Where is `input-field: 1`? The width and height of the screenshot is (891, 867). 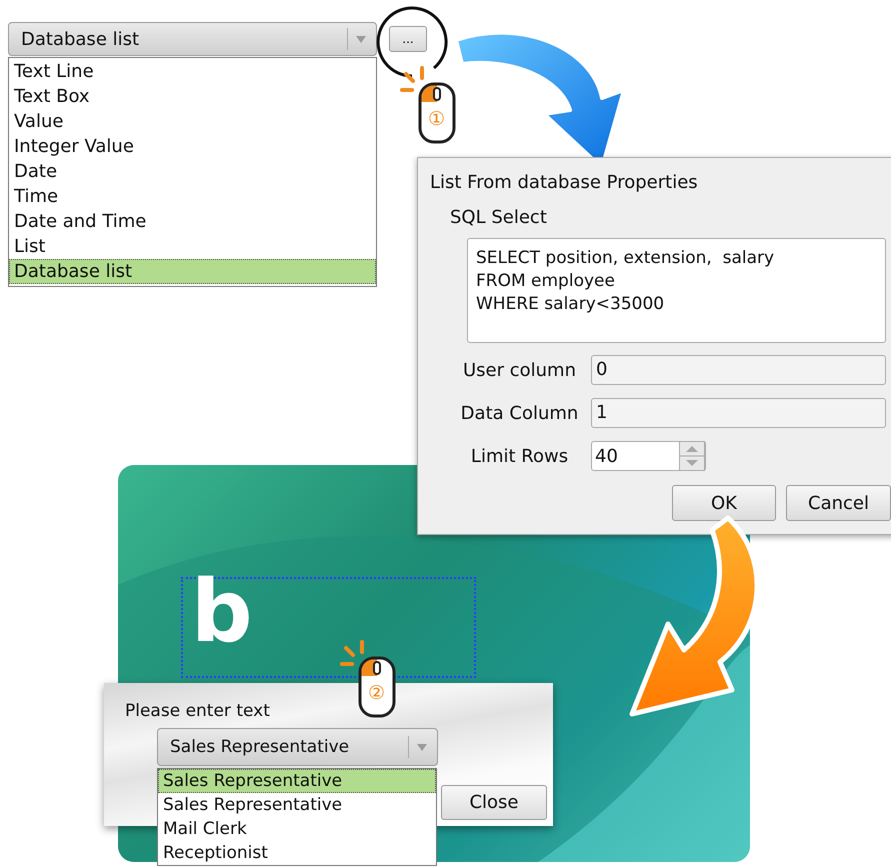
input-field: 1 is located at coordinates (738, 413).